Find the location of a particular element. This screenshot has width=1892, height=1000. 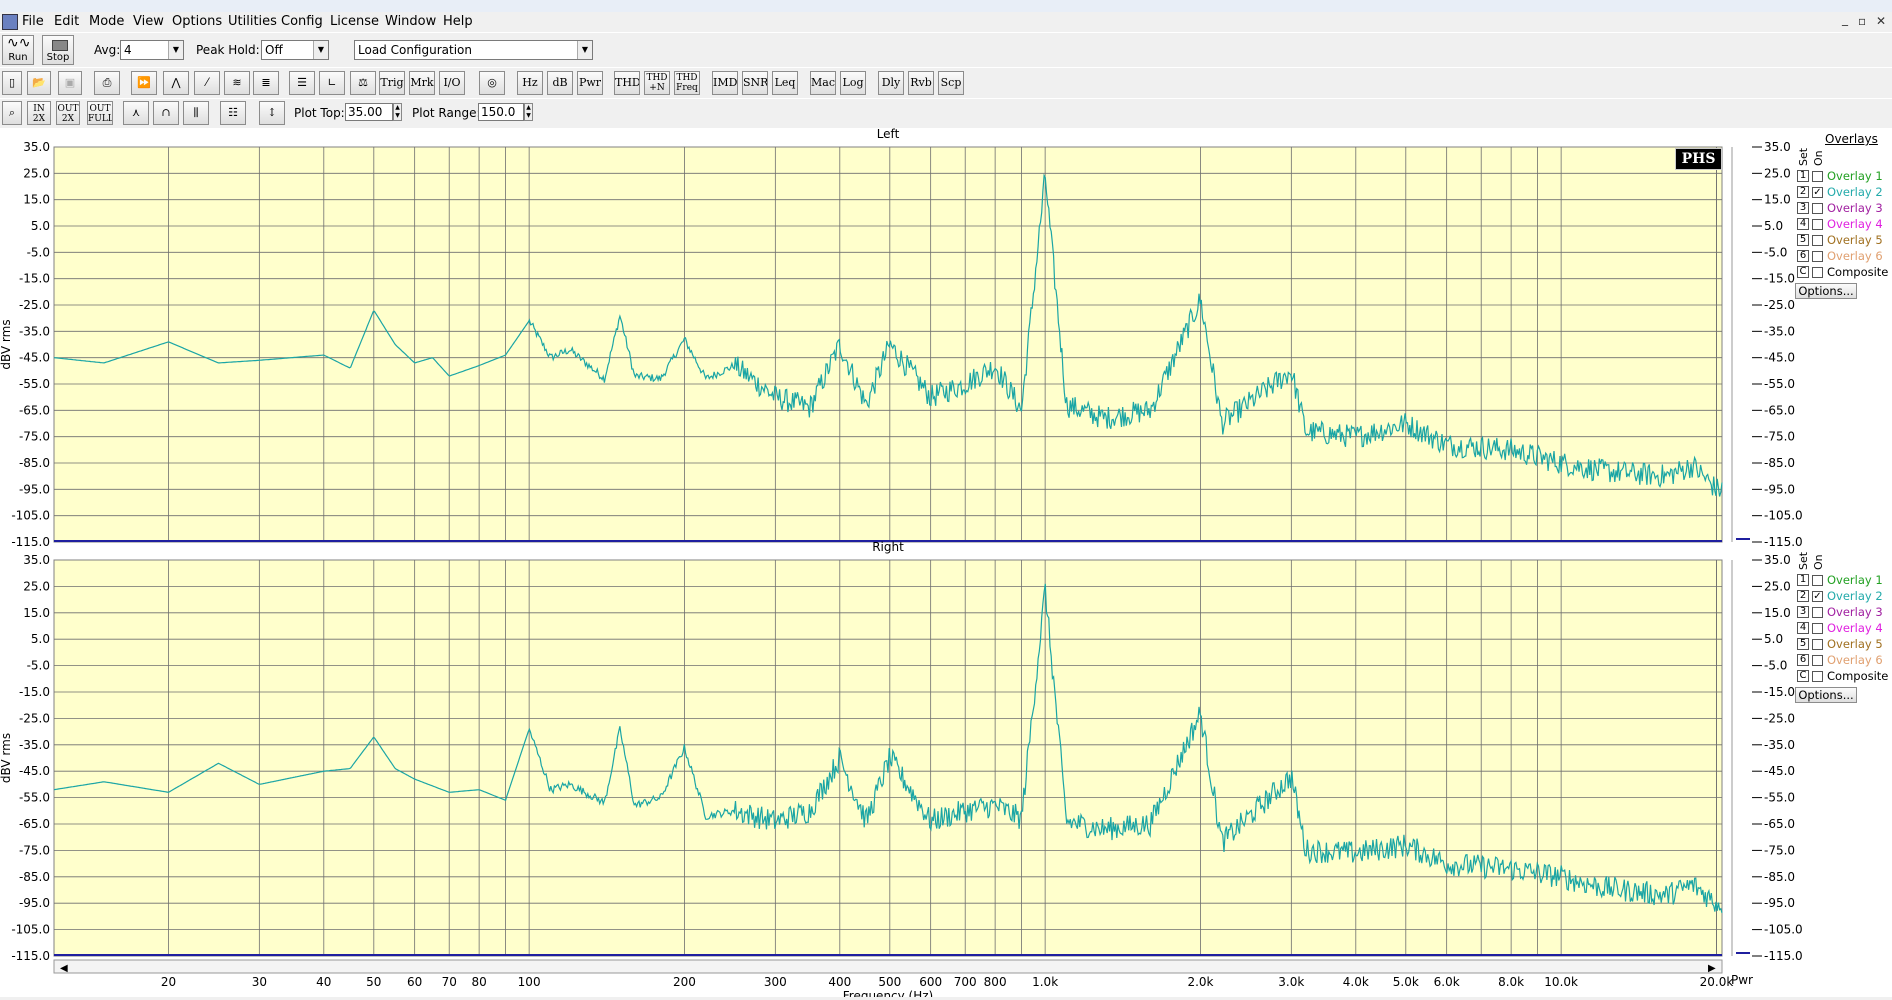

imd-button: IMD is located at coordinates (725, 83).